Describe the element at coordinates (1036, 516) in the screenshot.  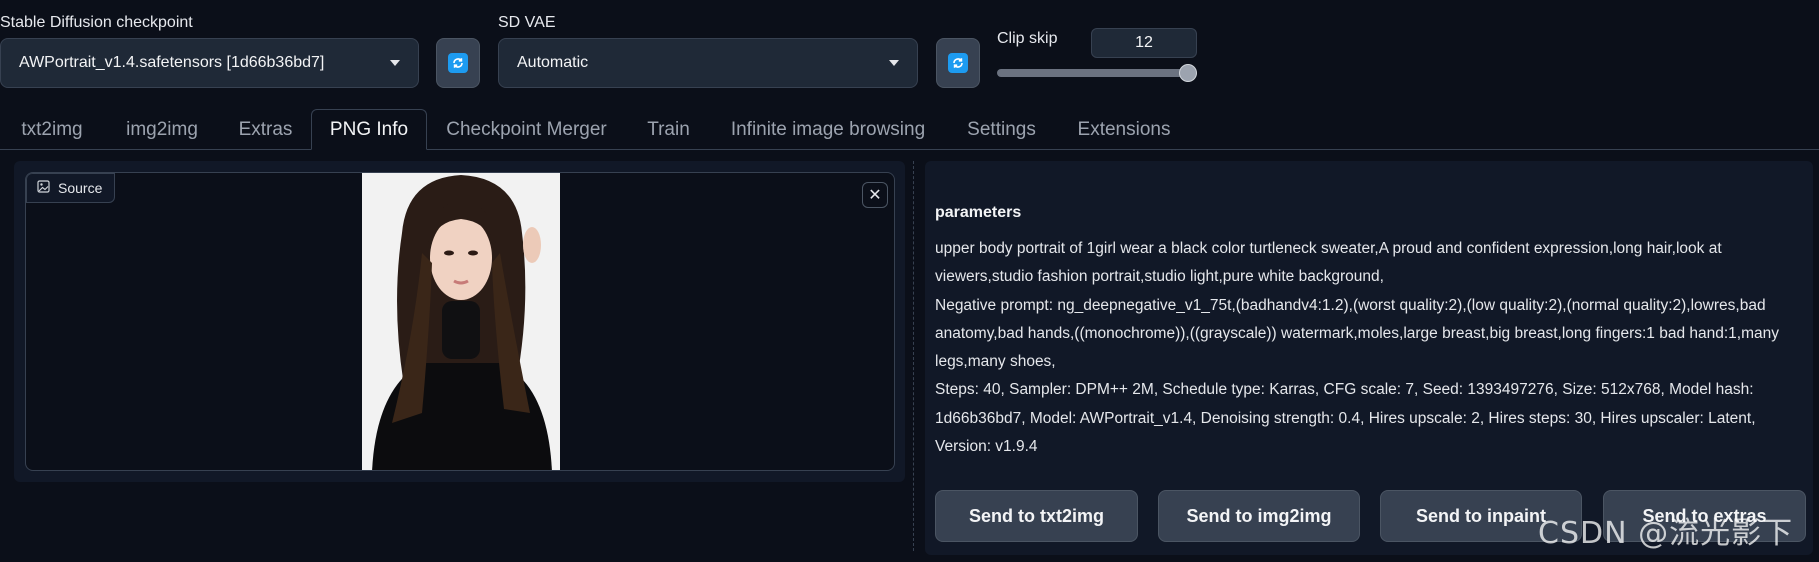
I see `send-to-txt2img-button: Send to txt2img` at that location.